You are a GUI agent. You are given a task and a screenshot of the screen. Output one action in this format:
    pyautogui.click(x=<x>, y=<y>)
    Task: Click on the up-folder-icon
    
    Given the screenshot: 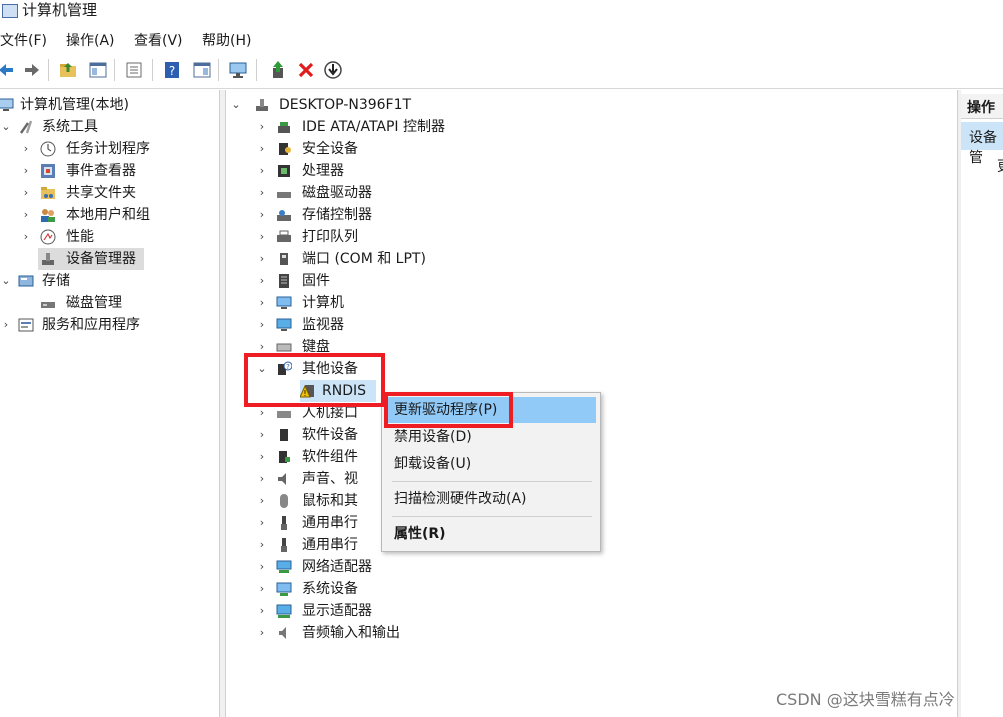 What is the action you would take?
    pyautogui.click(x=68, y=70)
    